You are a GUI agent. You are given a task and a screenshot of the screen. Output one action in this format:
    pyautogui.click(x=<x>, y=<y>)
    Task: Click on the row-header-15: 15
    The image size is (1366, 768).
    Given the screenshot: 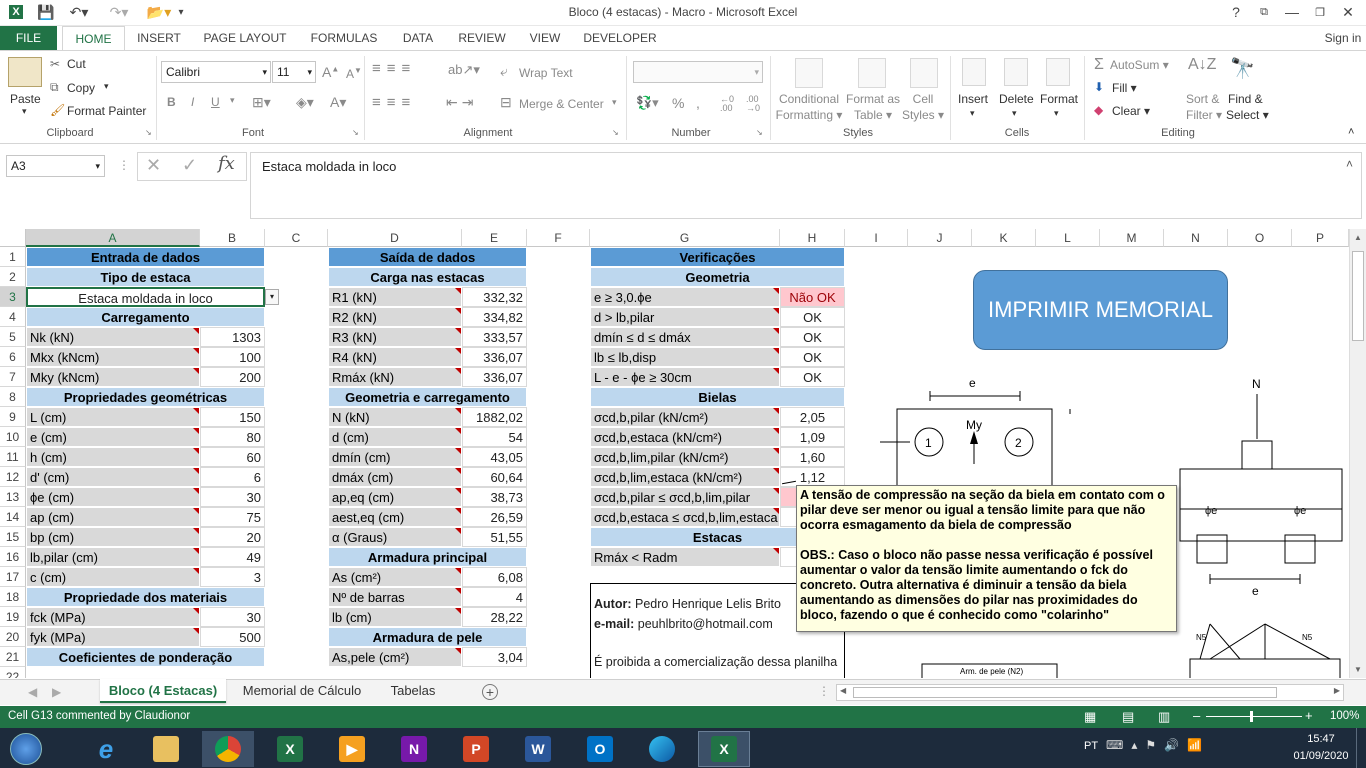 What is the action you would take?
    pyautogui.click(x=13, y=537)
    